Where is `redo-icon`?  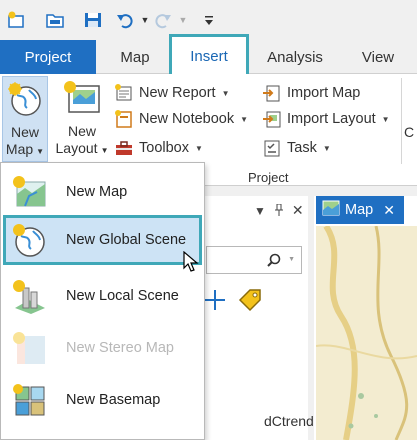 redo-icon is located at coordinates (163, 20).